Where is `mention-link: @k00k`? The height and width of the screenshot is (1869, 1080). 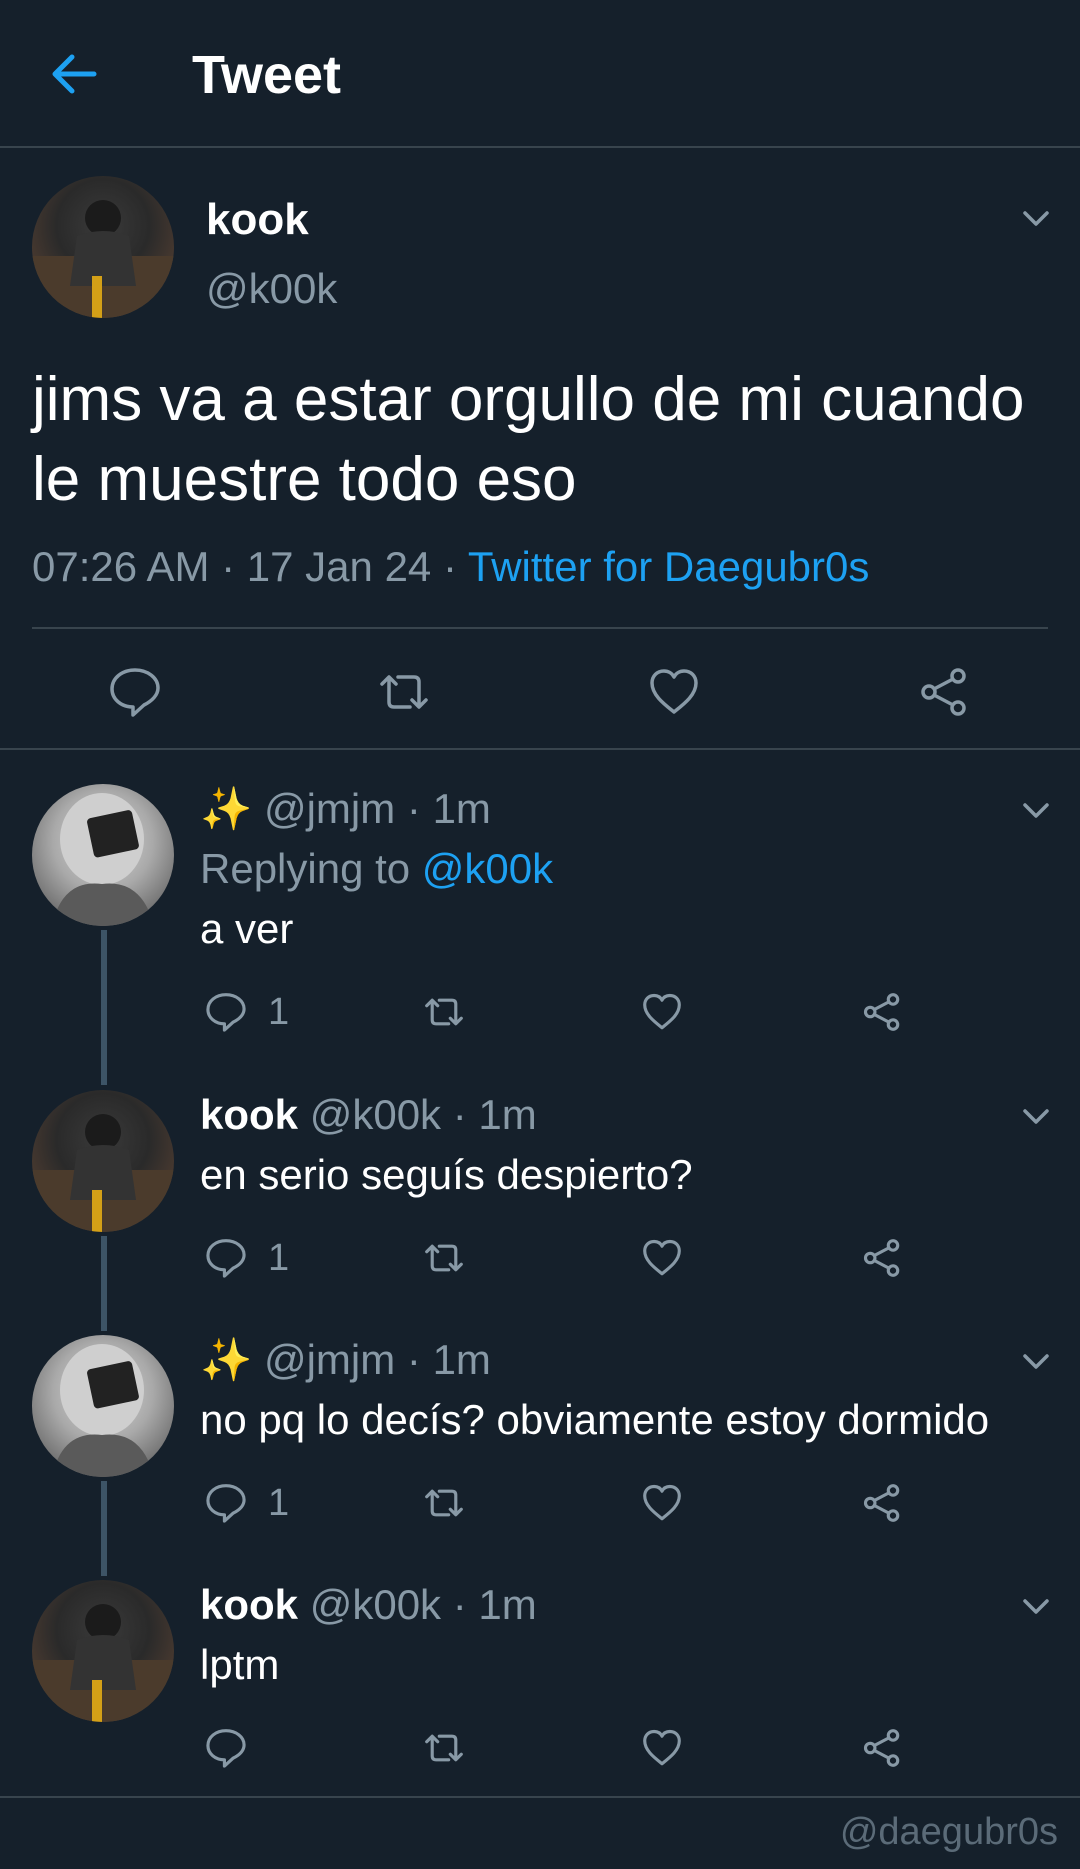
mention-link: @k00k is located at coordinates (487, 868).